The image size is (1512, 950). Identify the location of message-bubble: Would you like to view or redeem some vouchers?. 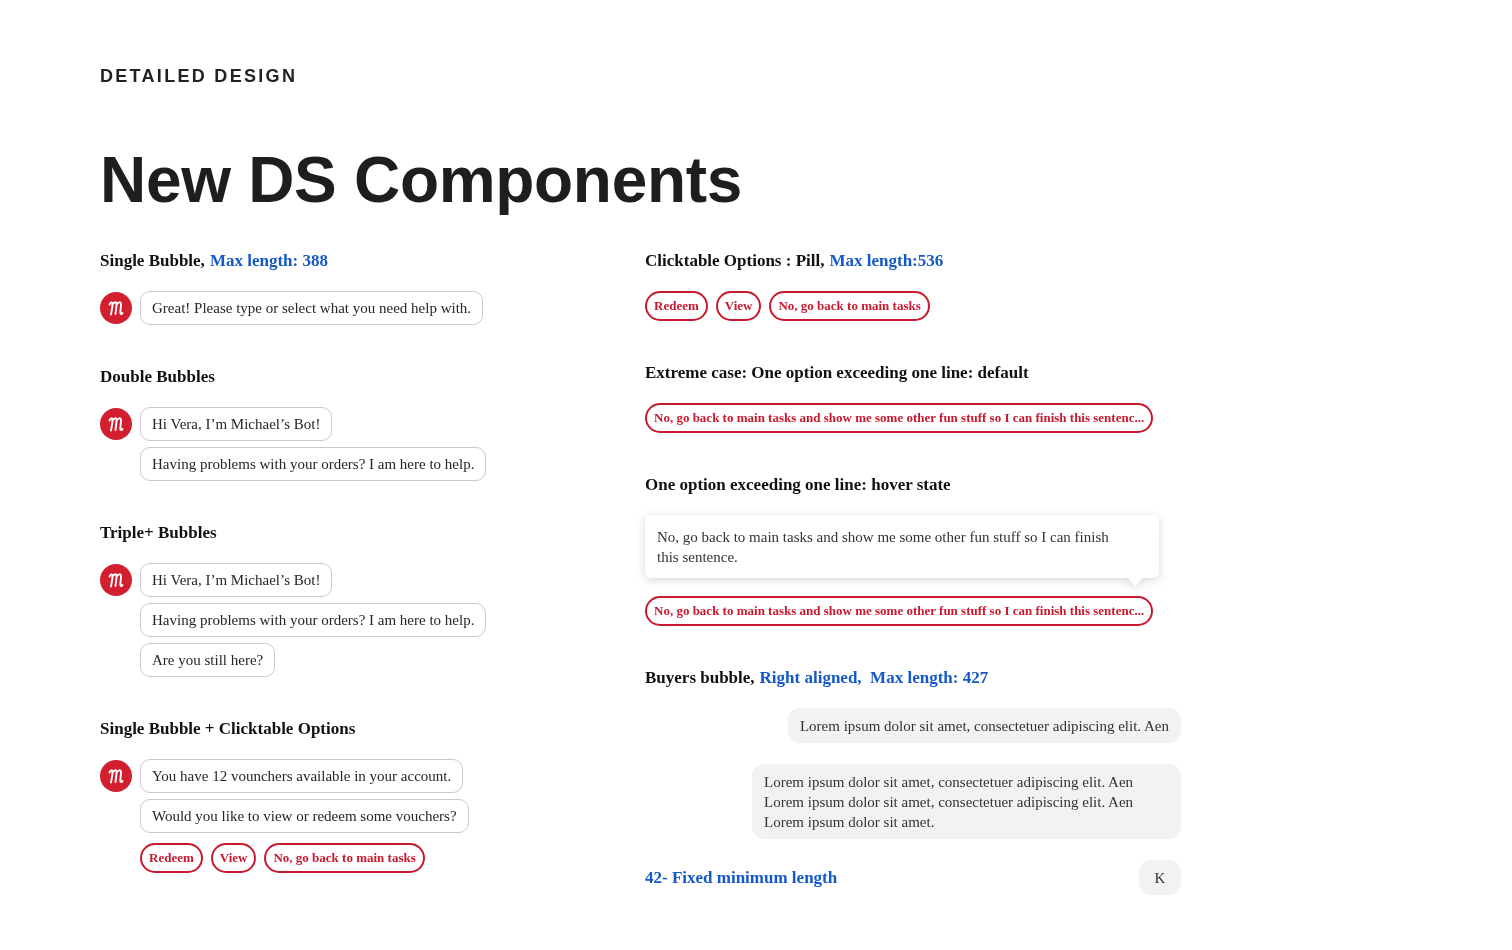
(304, 816).